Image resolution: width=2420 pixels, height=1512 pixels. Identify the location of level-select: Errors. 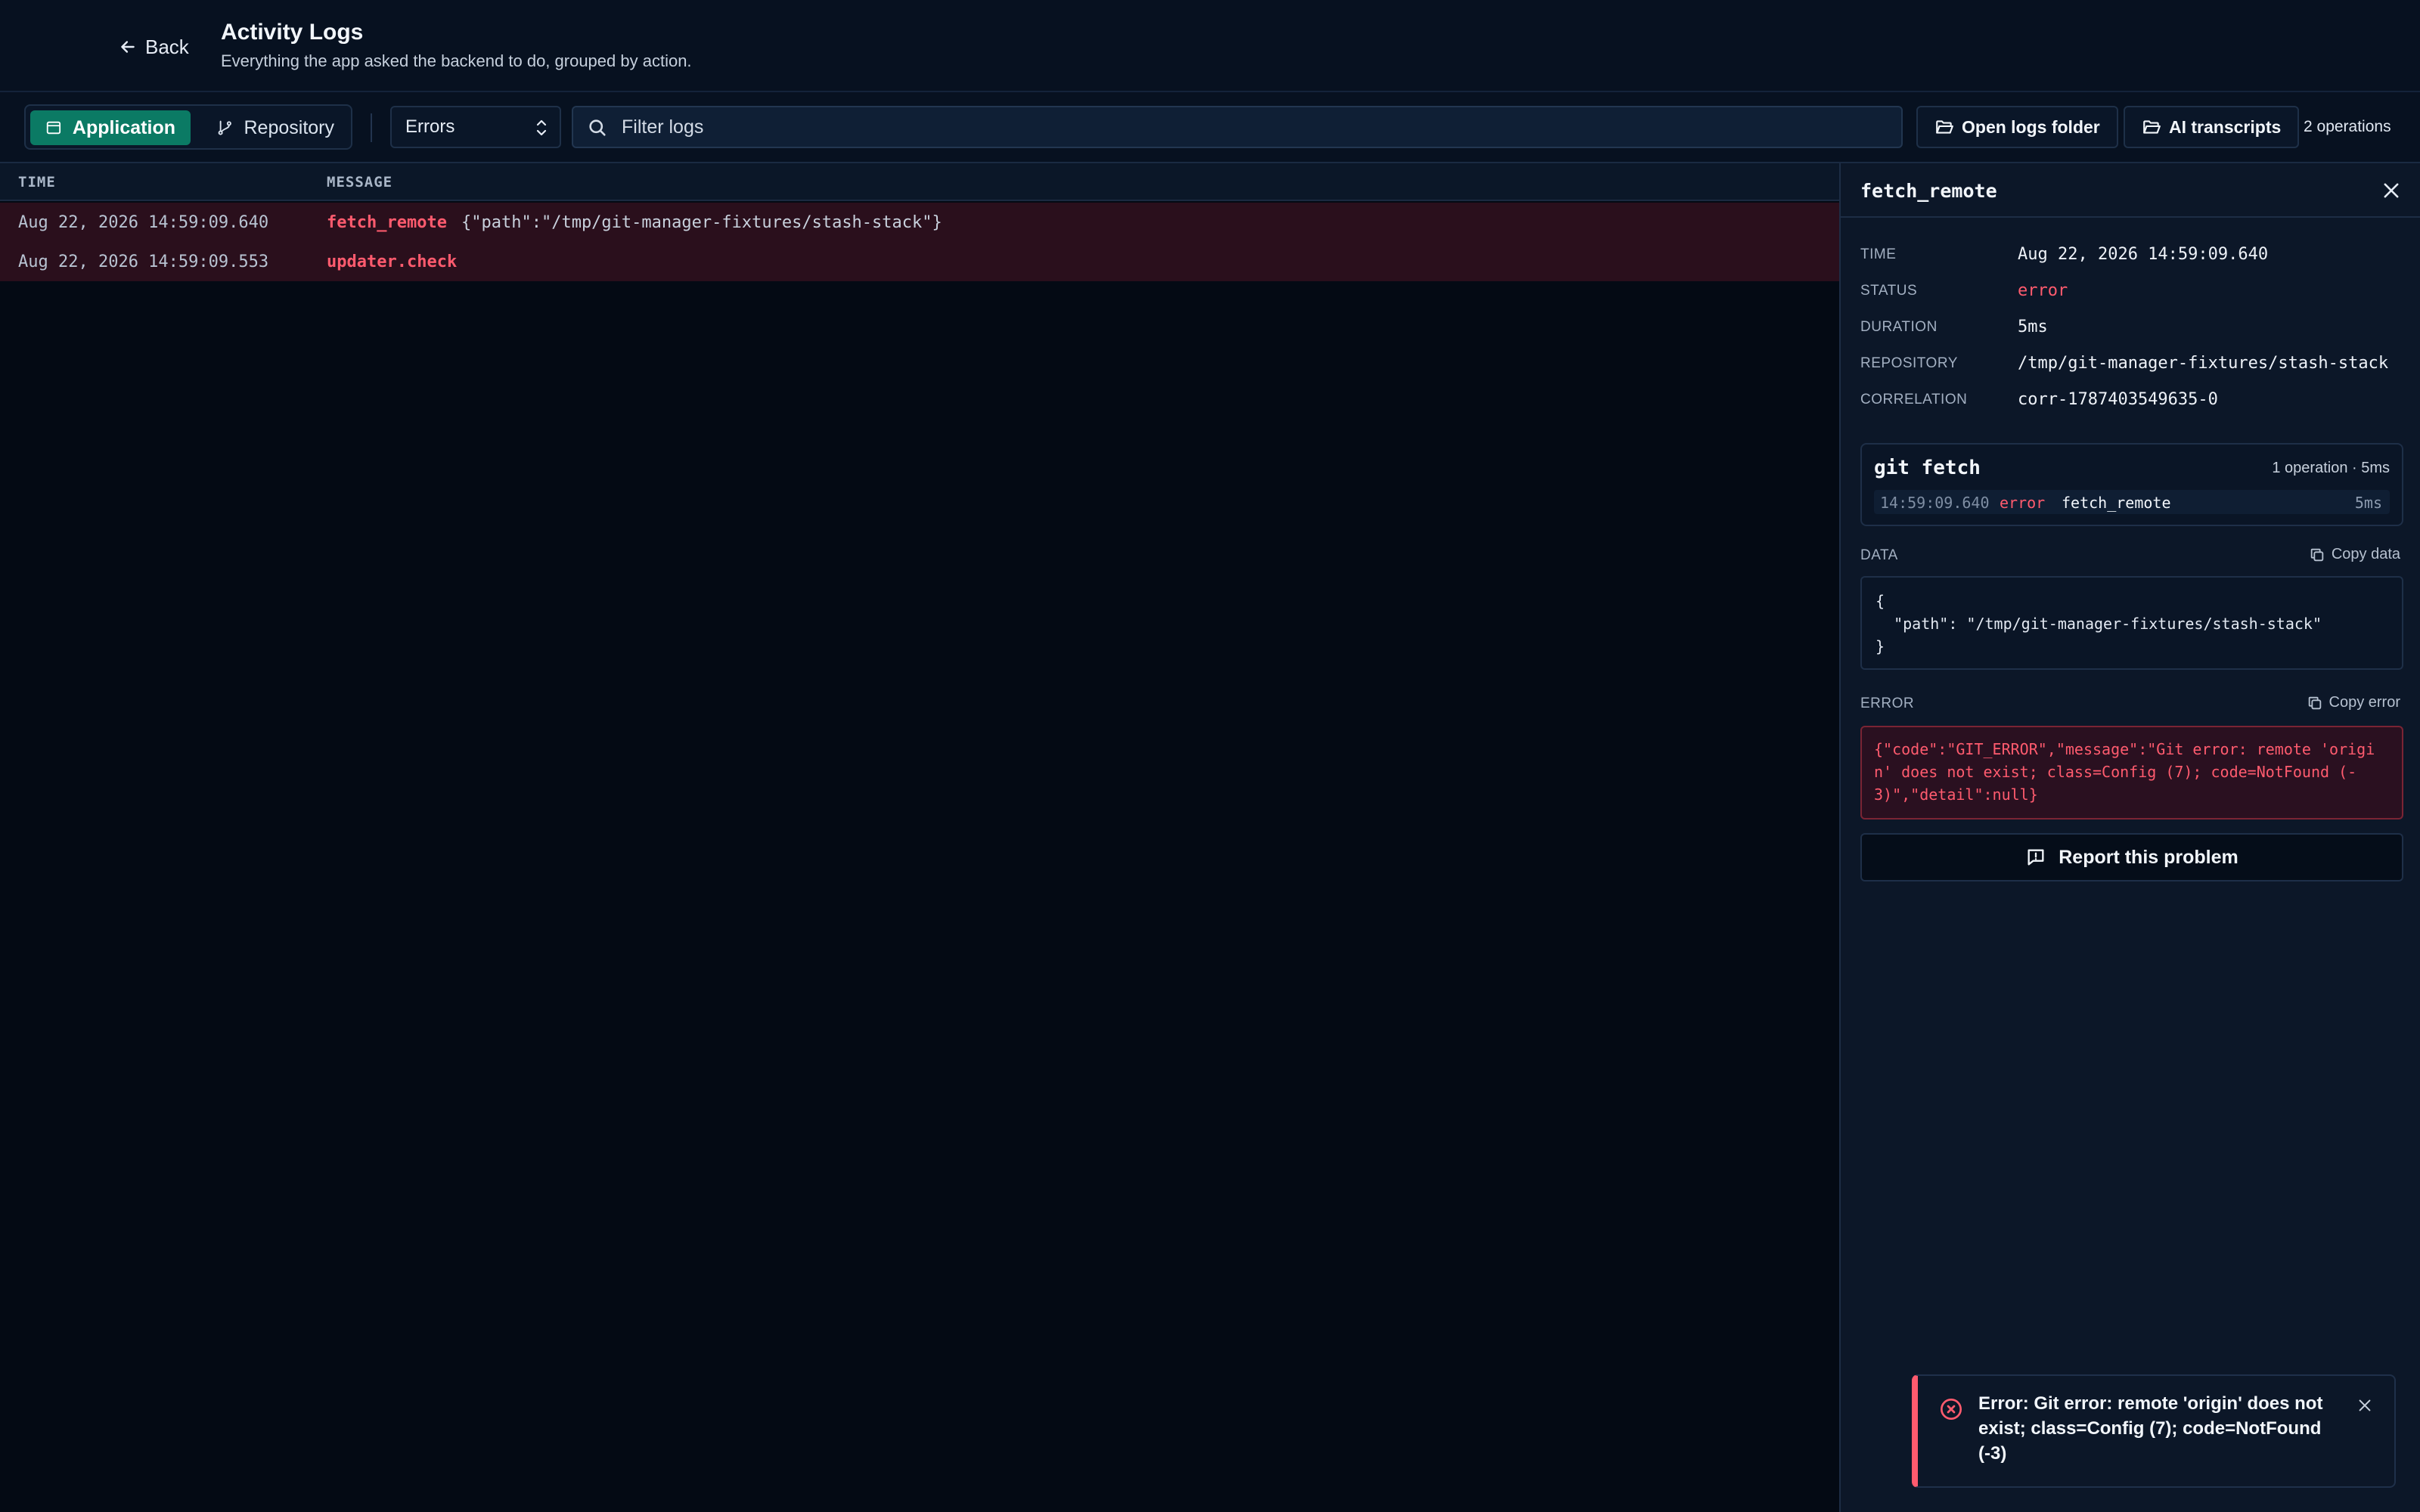
(475, 127).